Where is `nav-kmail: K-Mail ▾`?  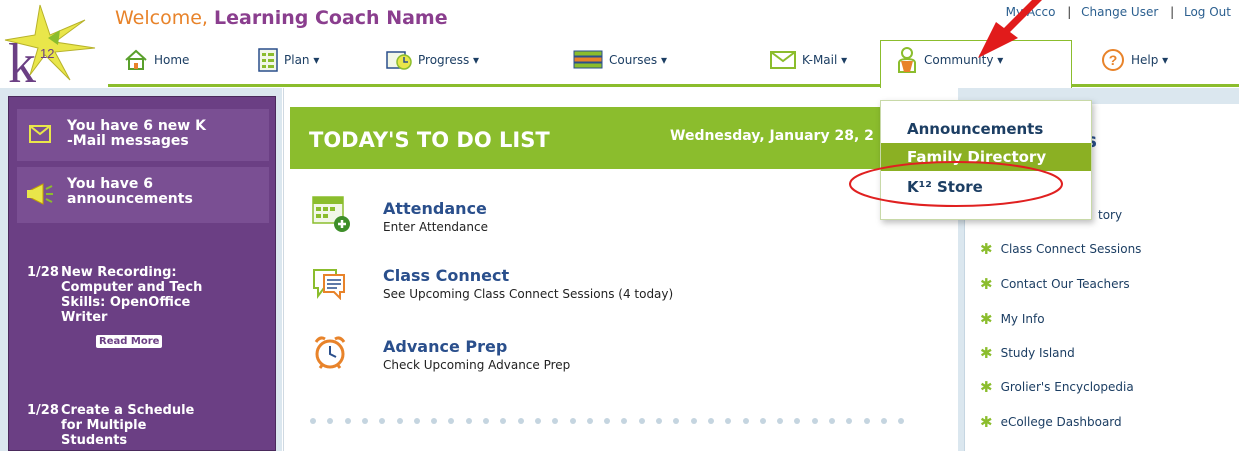 nav-kmail: K-Mail ▾ is located at coordinates (808, 60).